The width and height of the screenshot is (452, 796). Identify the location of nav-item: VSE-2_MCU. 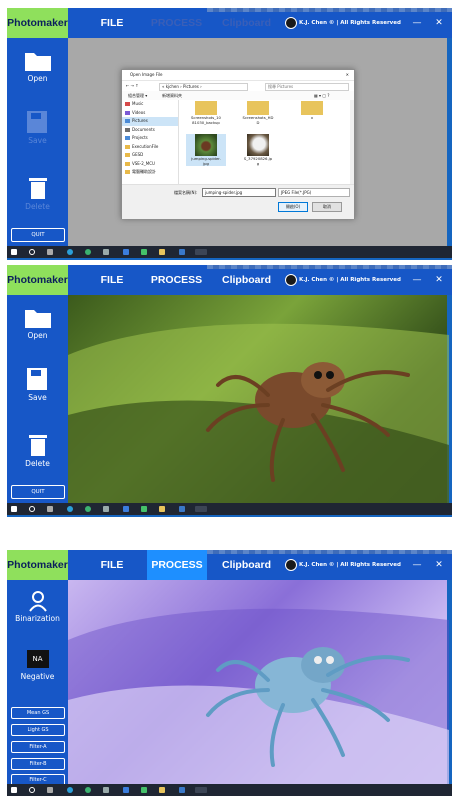
(150, 164).